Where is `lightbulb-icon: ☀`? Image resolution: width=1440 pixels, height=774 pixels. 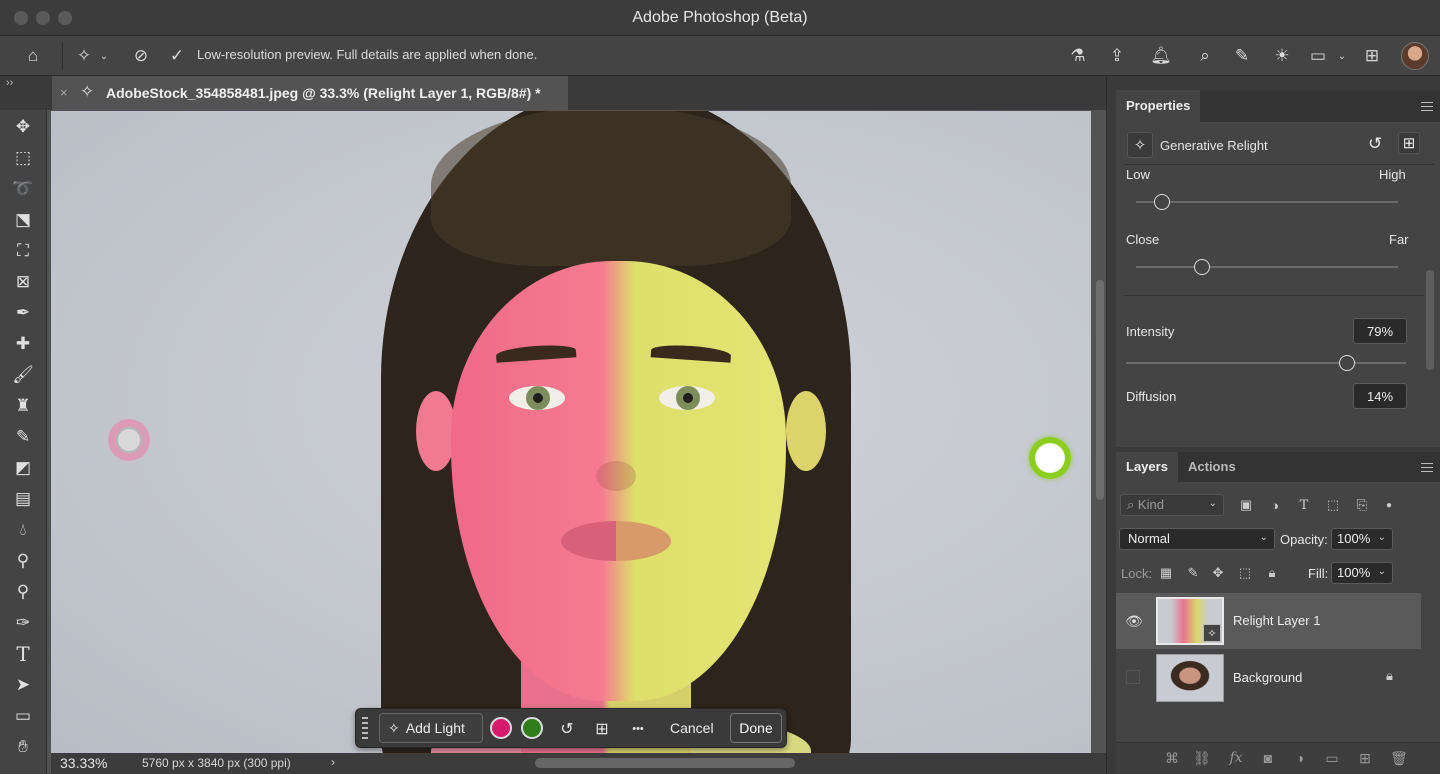
lightbulb-icon: ☀ is located at coordinates (1282, 56).